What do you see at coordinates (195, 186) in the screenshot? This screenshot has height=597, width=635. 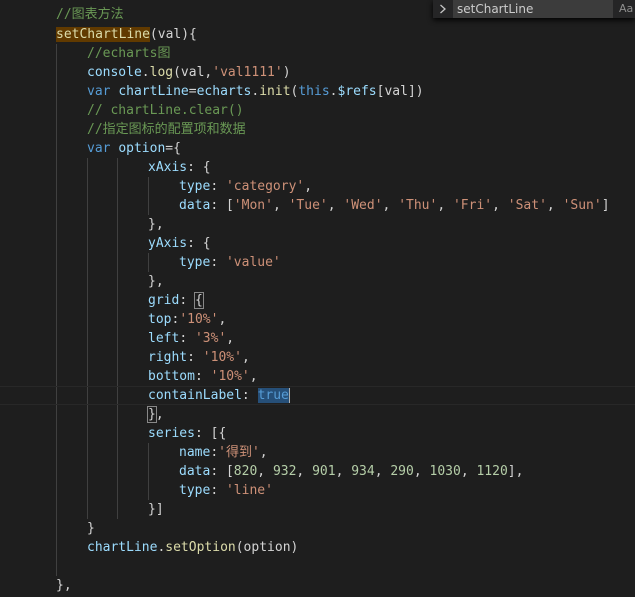 I see `code-property: type` at bounding box center [195, 186].